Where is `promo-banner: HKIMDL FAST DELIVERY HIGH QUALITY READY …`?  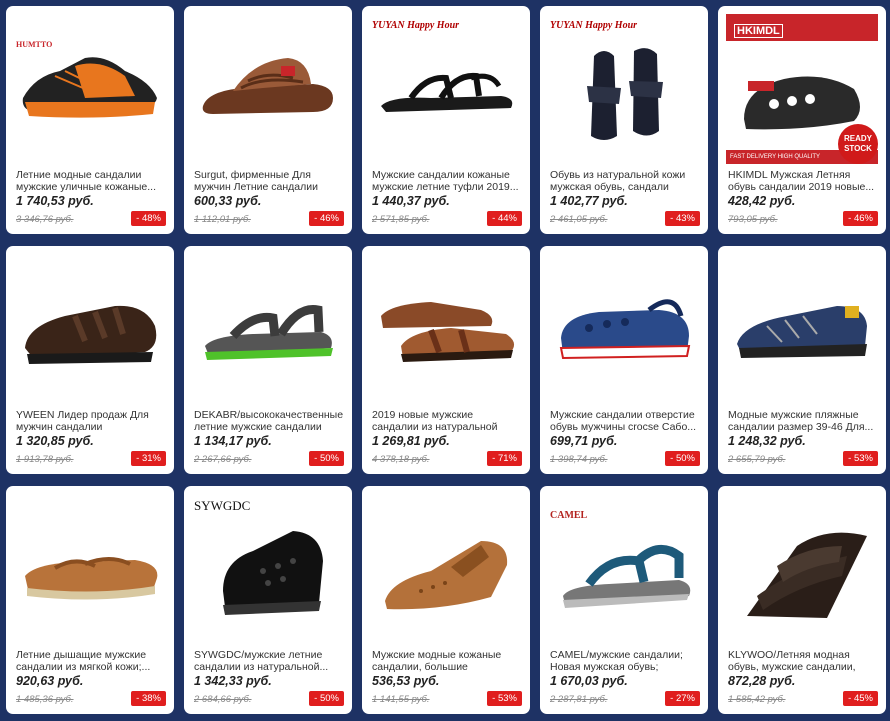 promo-banner: HKIMDL FAST DELIVERY HIGH QUALITY READY … is located at coordinates (802, 89).